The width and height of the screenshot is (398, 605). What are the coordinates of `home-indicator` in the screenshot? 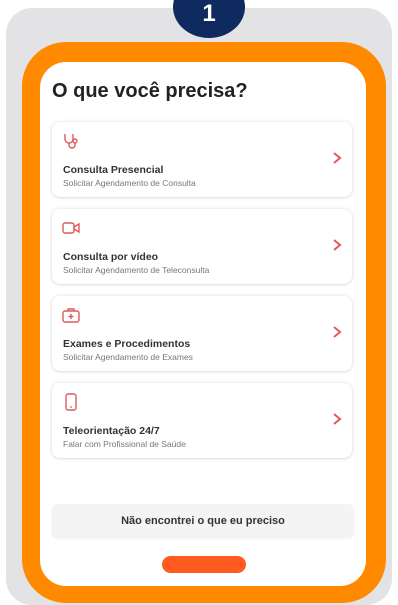 It's located at (204, 564).